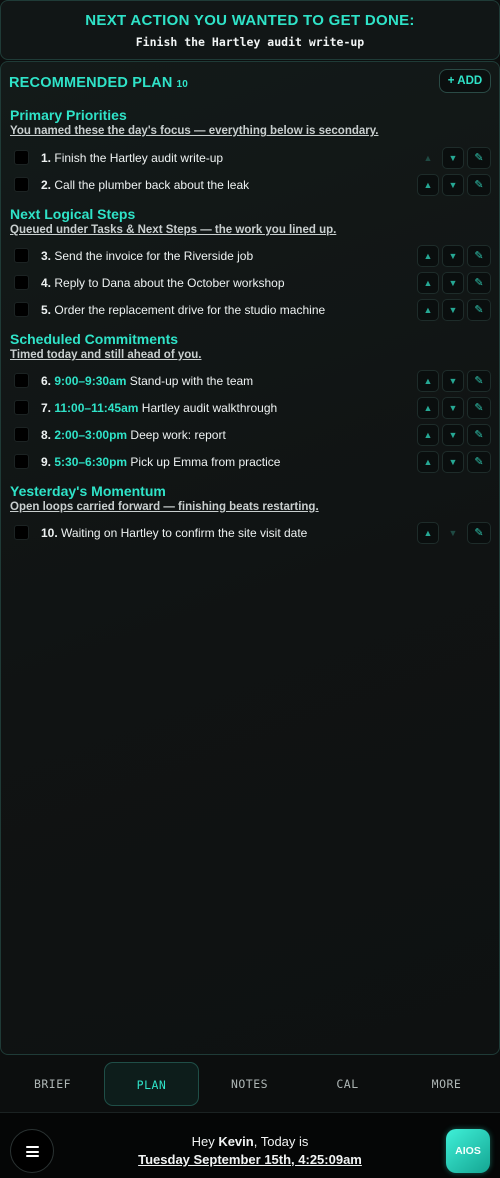 The height and width of the screenshot is (1178, 500). What do you see at coordinates (151, 1084) in the screenshot?
I see `tab-plan: PLAN` at bounding box center [151, 1084].